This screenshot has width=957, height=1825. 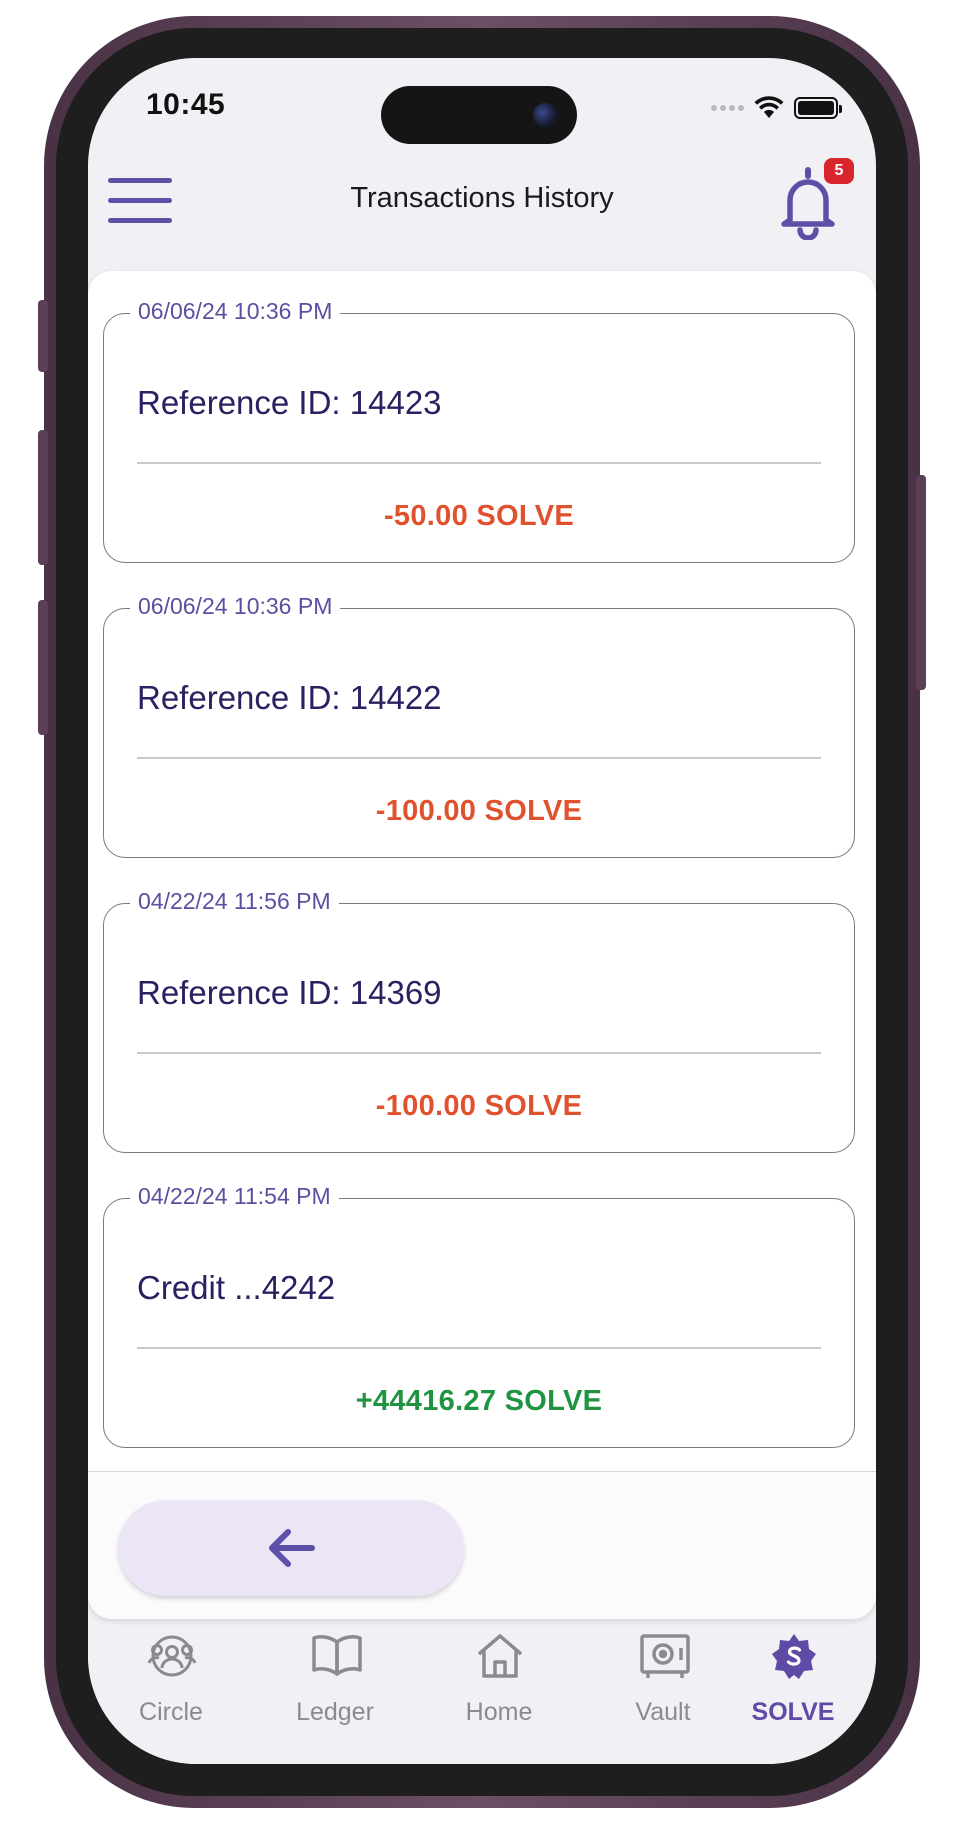 I want to click on open-book-icon, so click(x=337, y=1655).